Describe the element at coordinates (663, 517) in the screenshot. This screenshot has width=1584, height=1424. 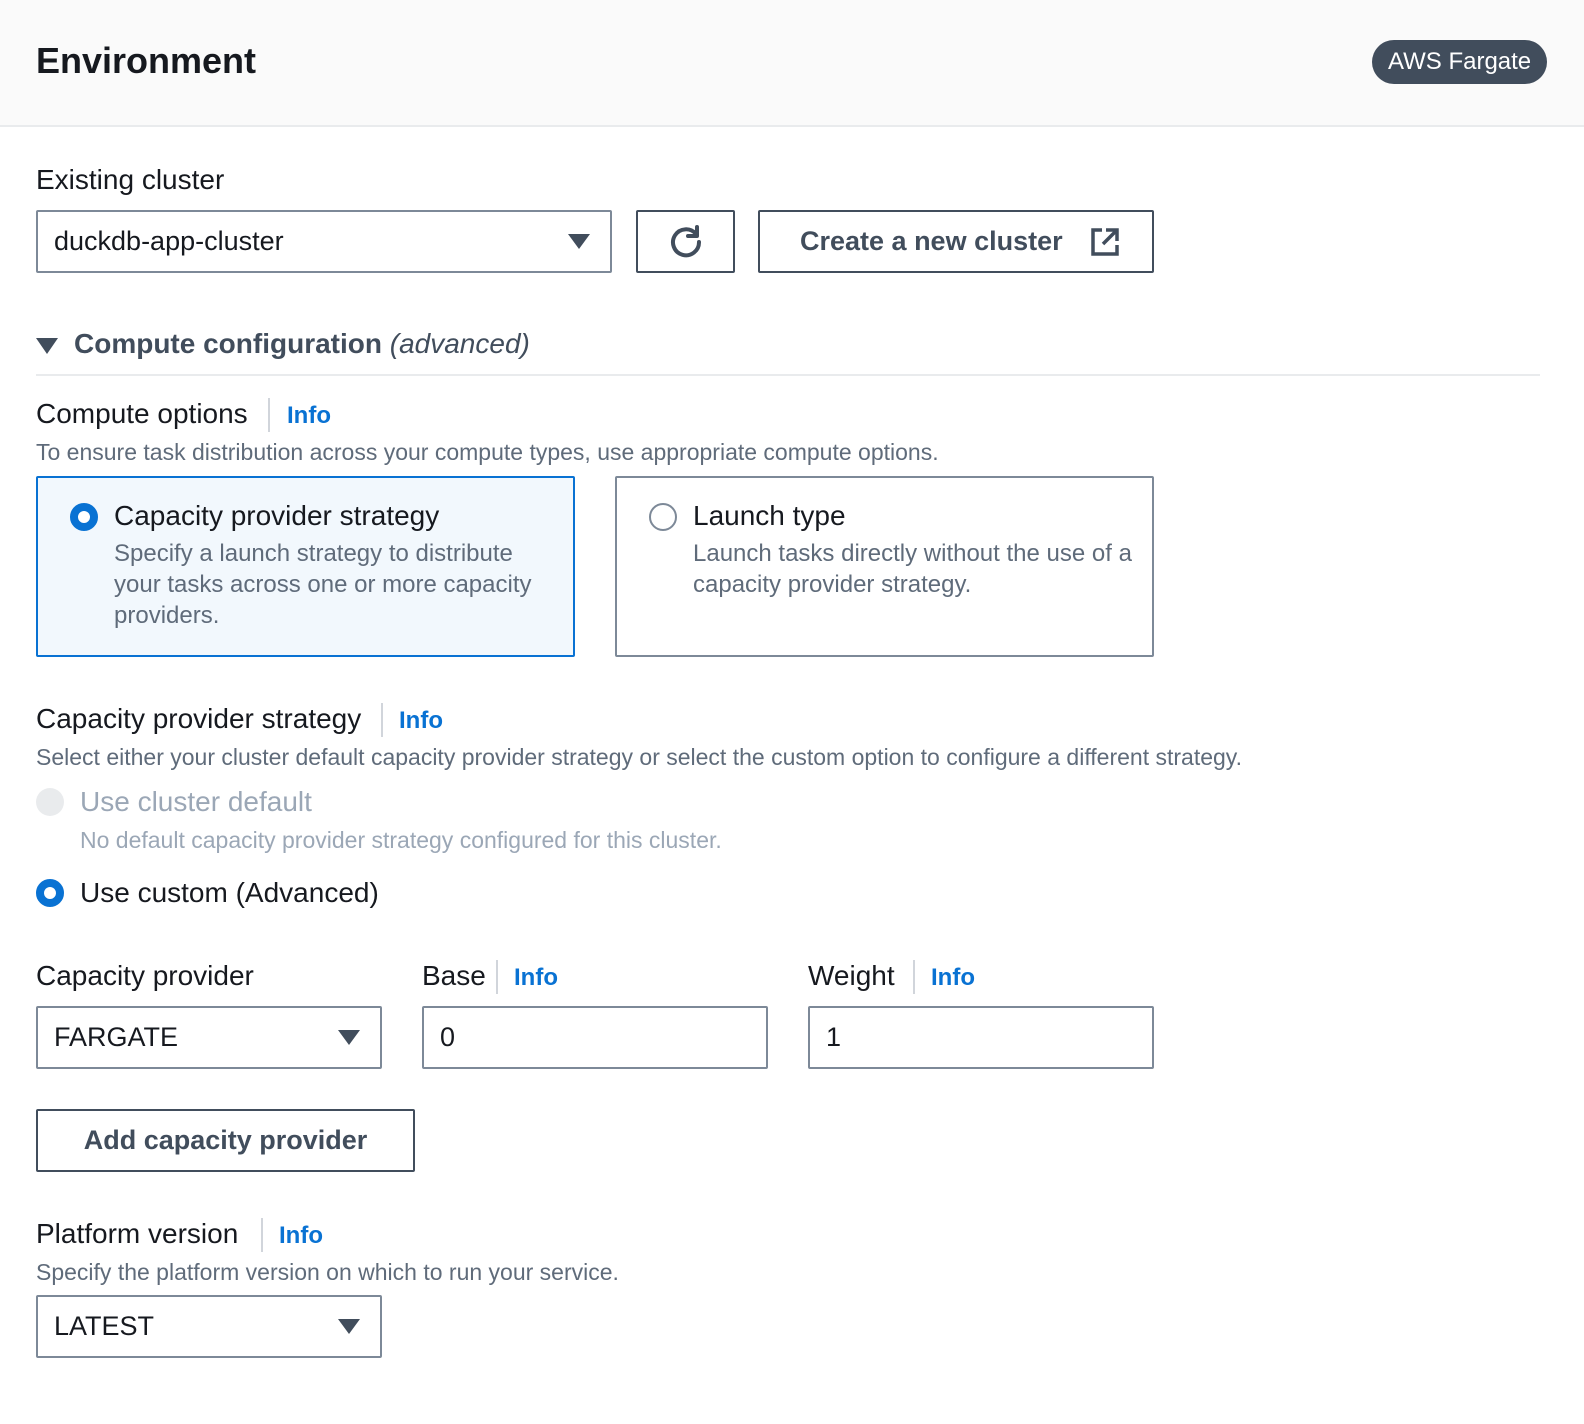
I see `radio-launch-type` at that location.